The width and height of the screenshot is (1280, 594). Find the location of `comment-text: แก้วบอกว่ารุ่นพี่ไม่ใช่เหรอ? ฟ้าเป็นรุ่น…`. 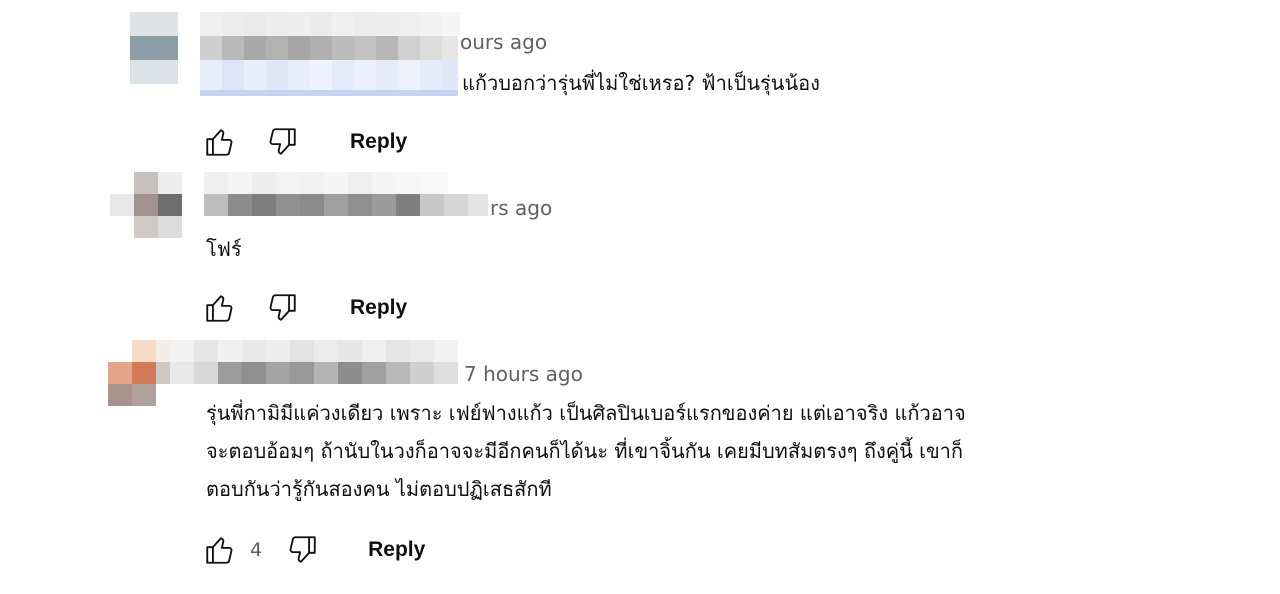

comment-text: แก้วบอกว่ารุ่นพี่ไม่ใช่เหรอ? ฟ้าเป็นรุ่น… is located at coordinates (641, 83).